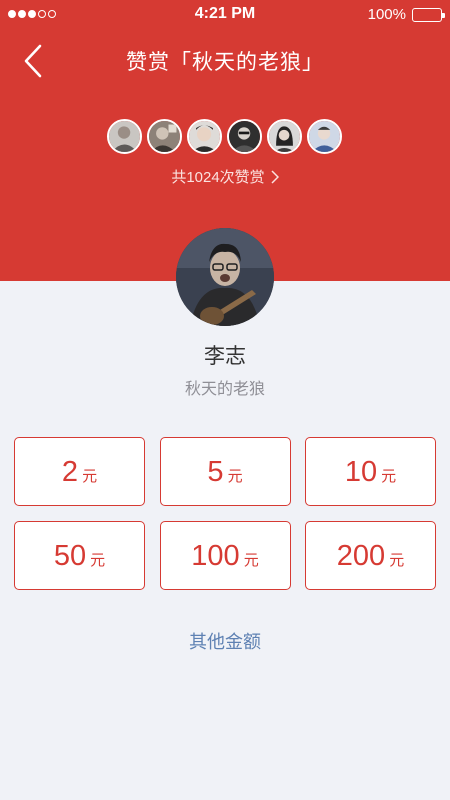 This screenshot has width=450, height=800. I want to click on chevron-right-icon, so click(275, 176).